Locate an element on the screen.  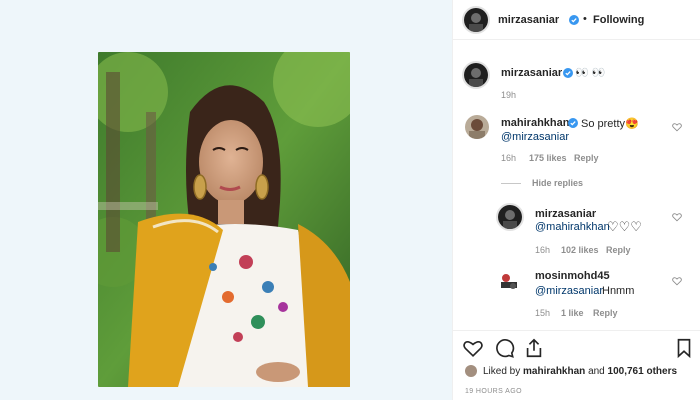
author-username: mirzasaniar is located at coordinates (528, 20).